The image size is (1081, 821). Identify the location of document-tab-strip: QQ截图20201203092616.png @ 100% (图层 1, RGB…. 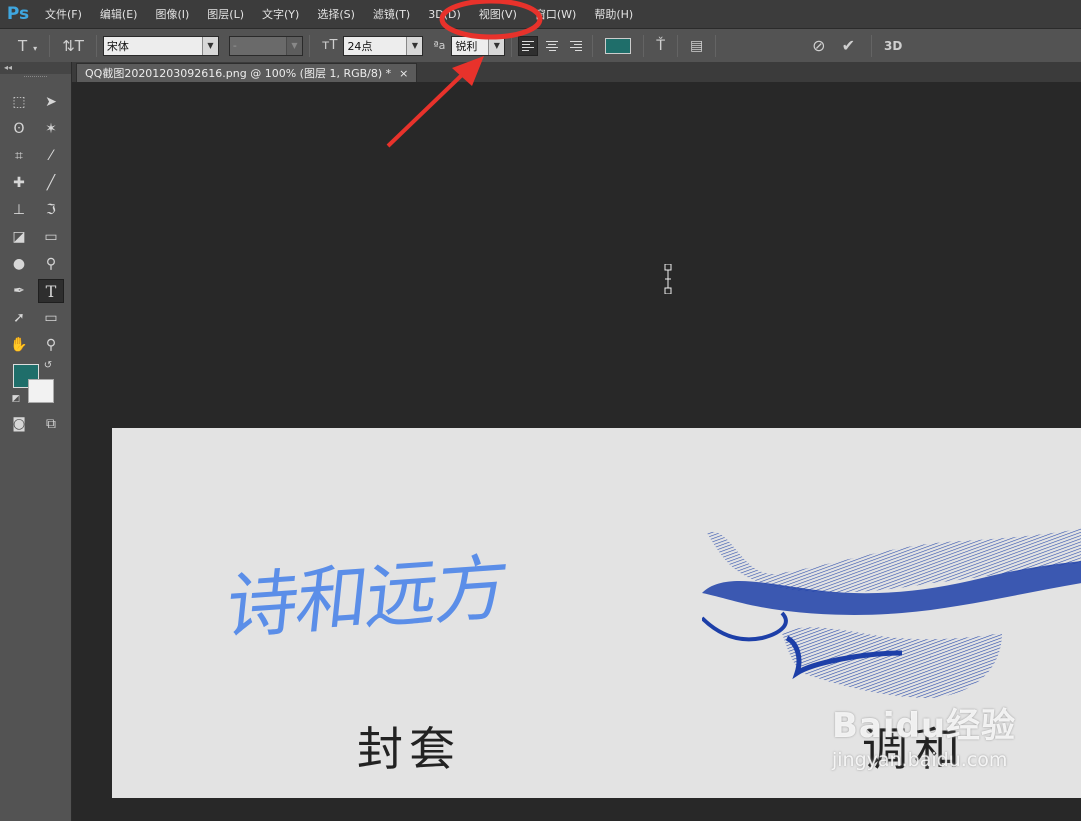
(576, 72).